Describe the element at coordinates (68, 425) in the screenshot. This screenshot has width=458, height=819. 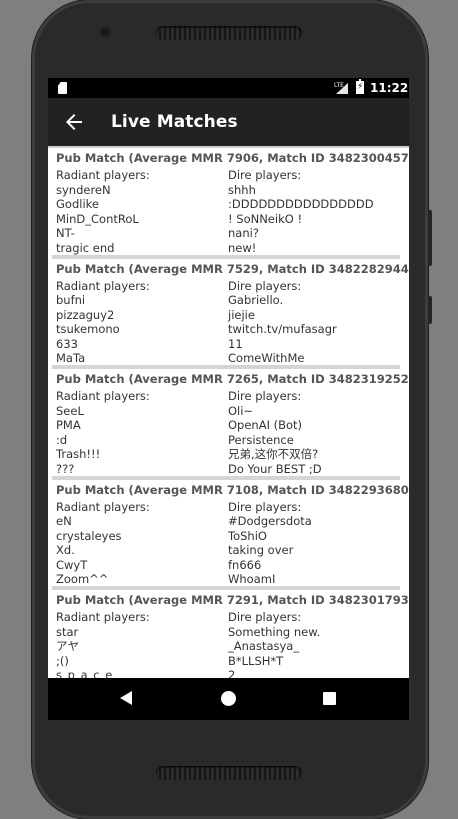
I see `radiant-player-name: PMA` at that location.